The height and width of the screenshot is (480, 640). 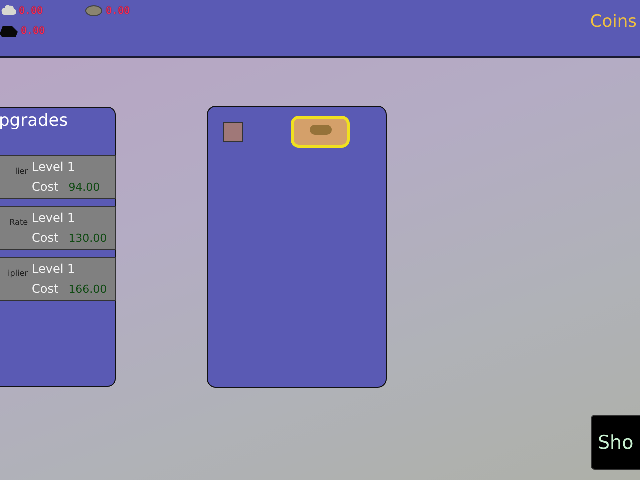 I want to click on upgrade-name: iplier, so click(x=18, y=274).